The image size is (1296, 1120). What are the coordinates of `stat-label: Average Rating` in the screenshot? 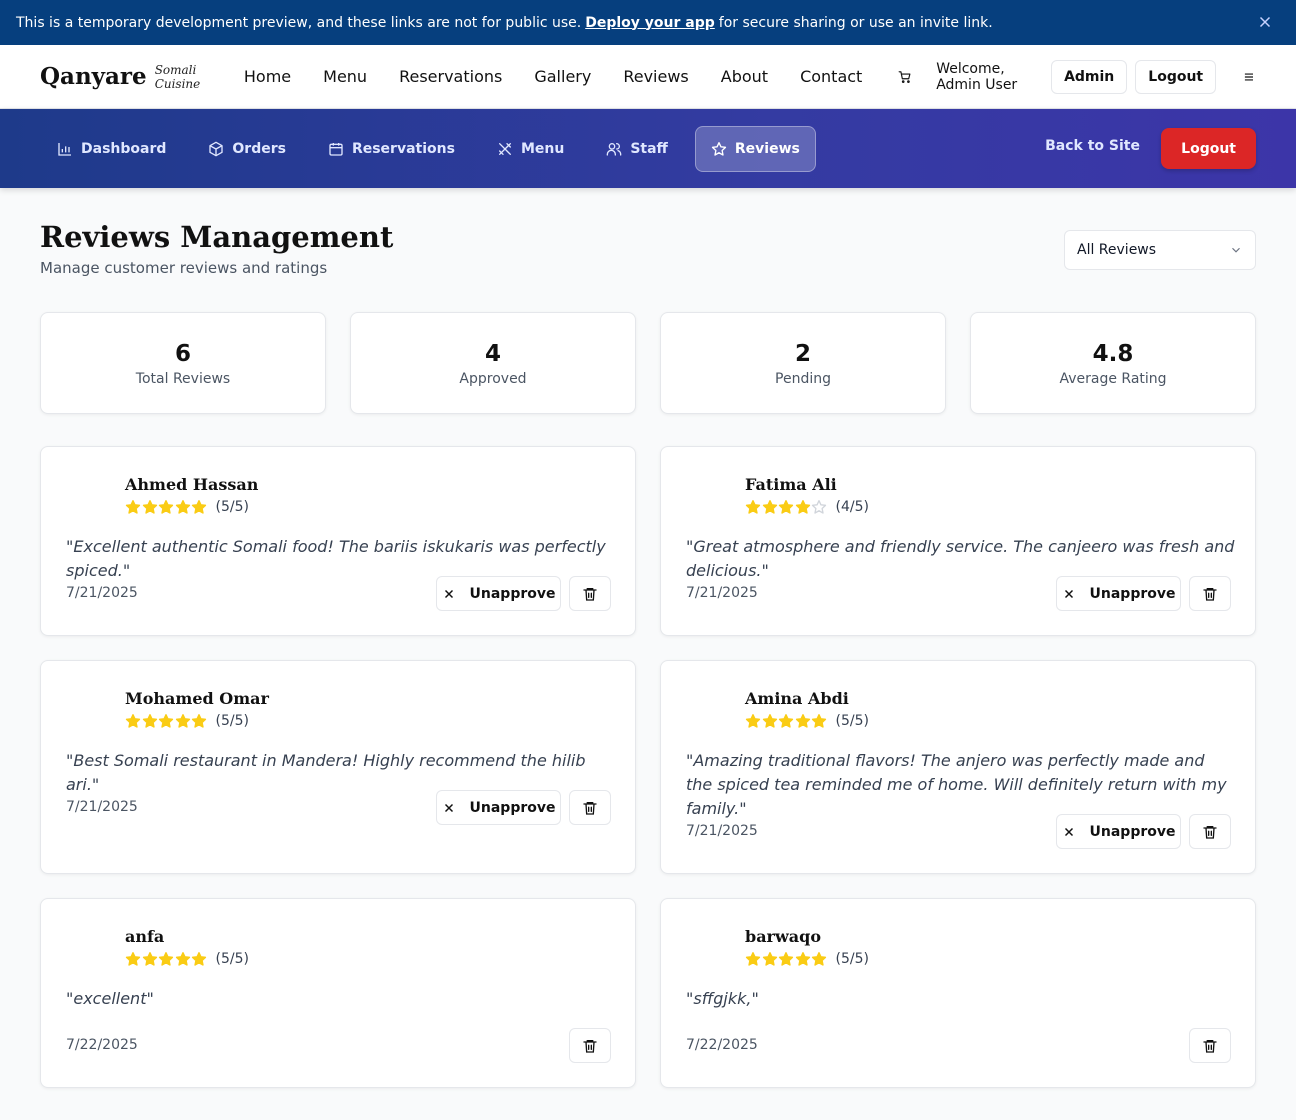 It's located at (1113, 379).